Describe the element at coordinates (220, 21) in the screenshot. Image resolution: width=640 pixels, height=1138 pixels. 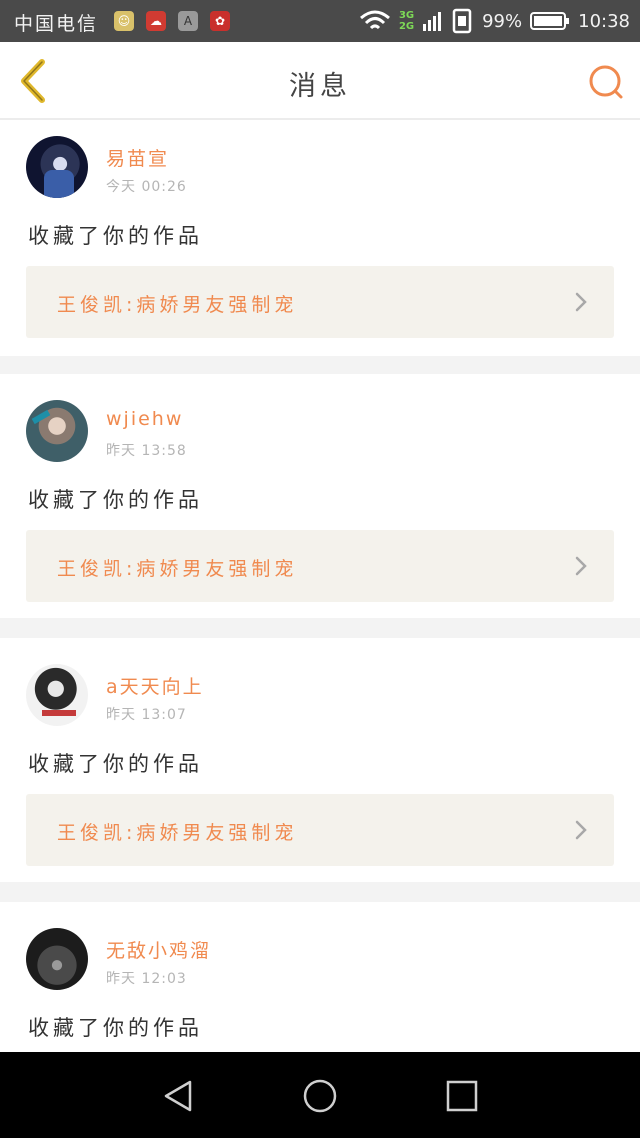
I see `huawei-icon: ✿` at that location.